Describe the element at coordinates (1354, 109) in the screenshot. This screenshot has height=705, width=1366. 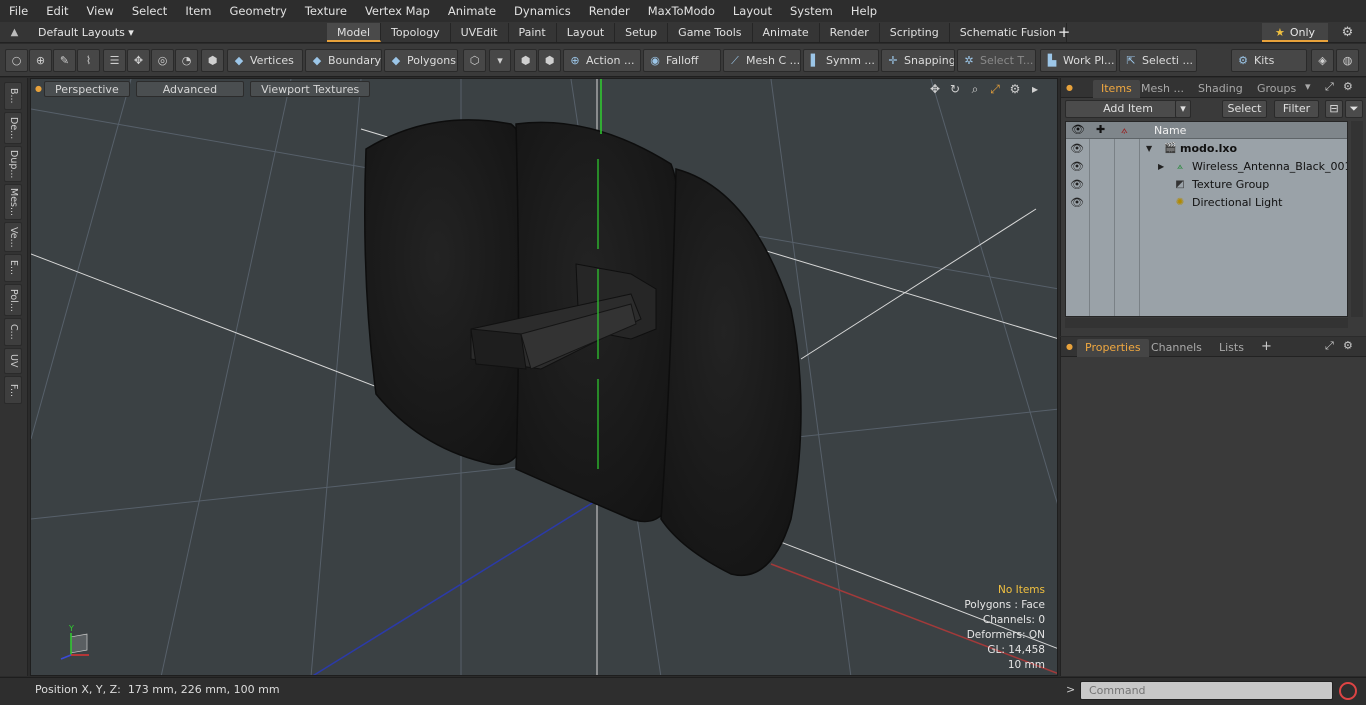
I see `filter-funnel-icon: ⏷` at that location.